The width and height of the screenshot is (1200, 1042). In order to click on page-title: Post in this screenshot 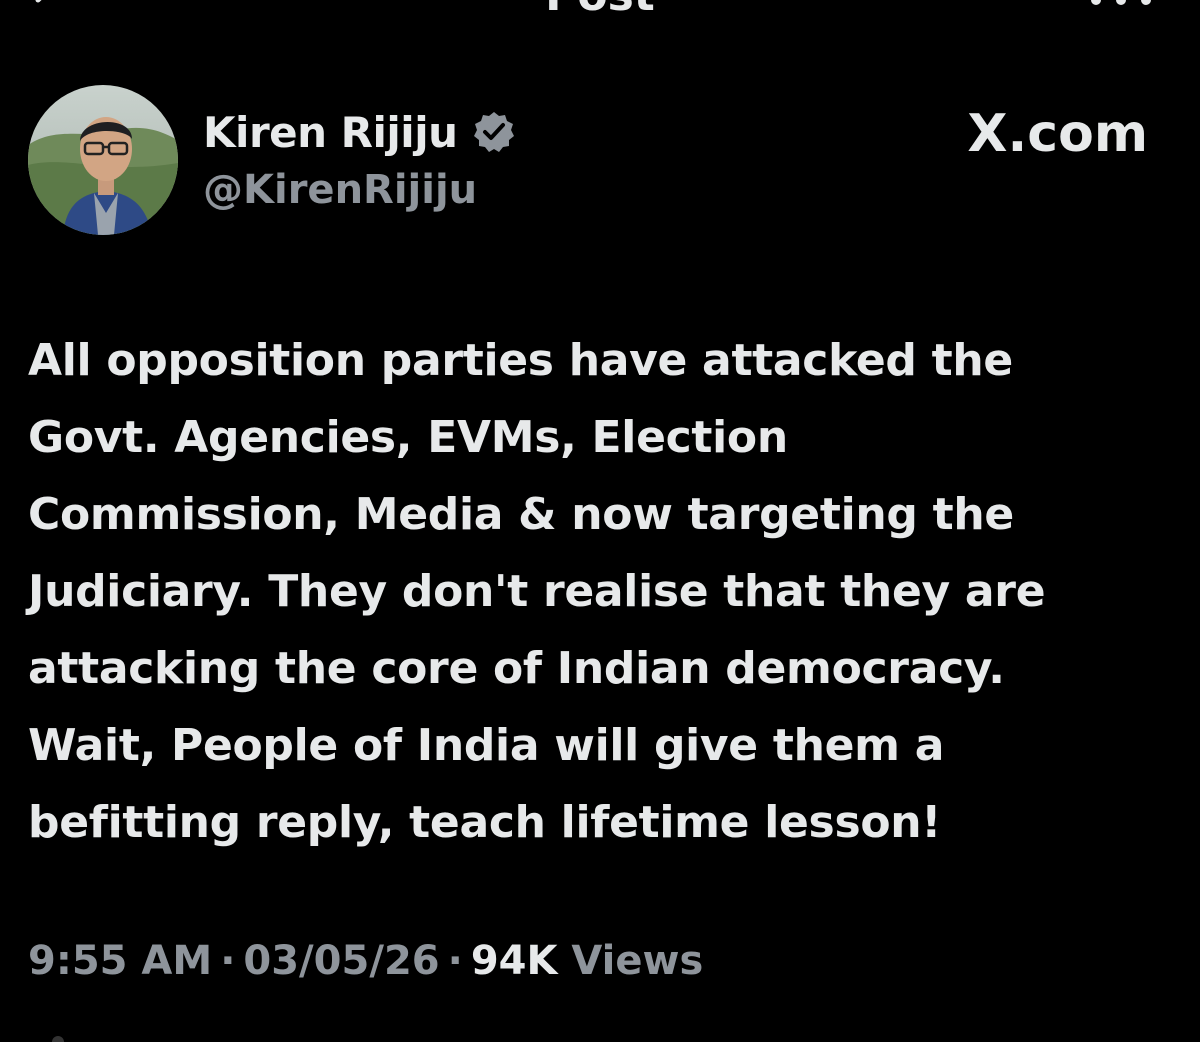, I will do `click(600, 10)`.